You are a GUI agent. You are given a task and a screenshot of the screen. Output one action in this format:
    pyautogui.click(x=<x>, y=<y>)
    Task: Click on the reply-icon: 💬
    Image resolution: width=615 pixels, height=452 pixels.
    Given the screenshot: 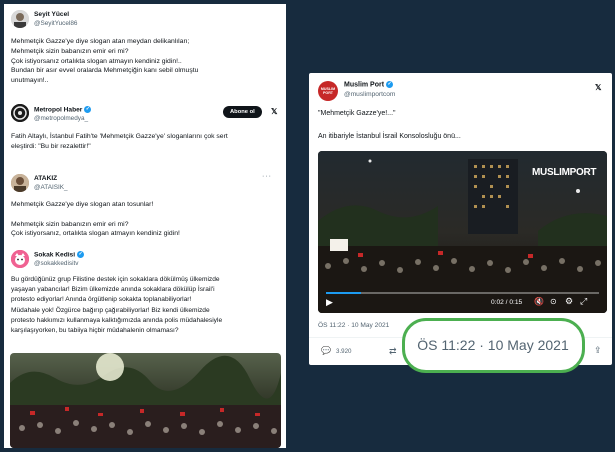 What is the action you would take?
    pyautogui.click(x=326, y=350)
    